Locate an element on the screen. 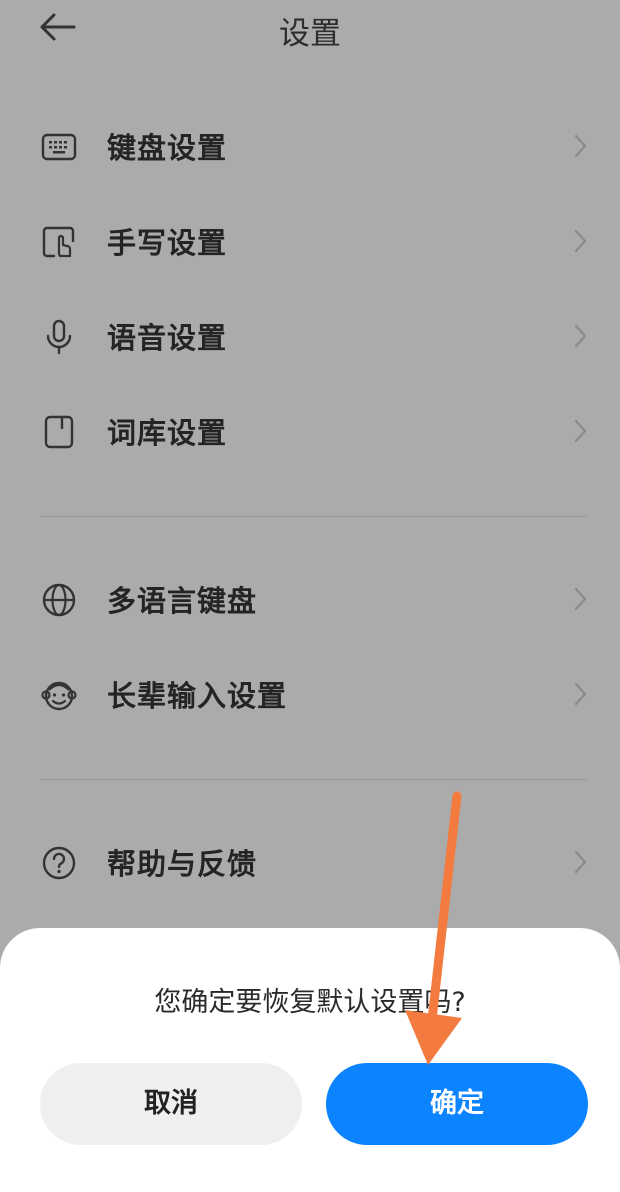 This screenshot has height=1192, width=620. settings-item-label: 词库设置 is located at coordinates (167, 433).